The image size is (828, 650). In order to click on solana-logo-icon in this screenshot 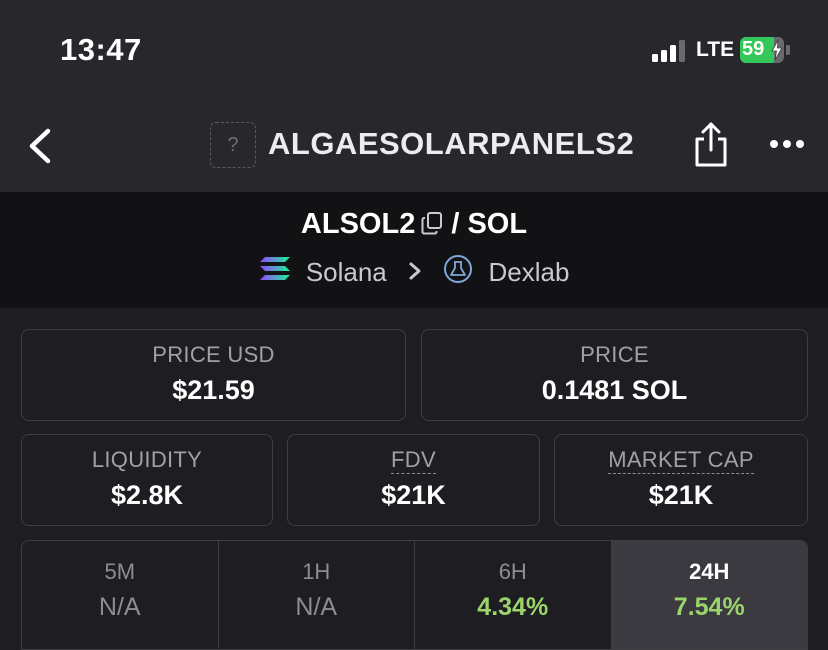, I will do `click(279, 272)`.